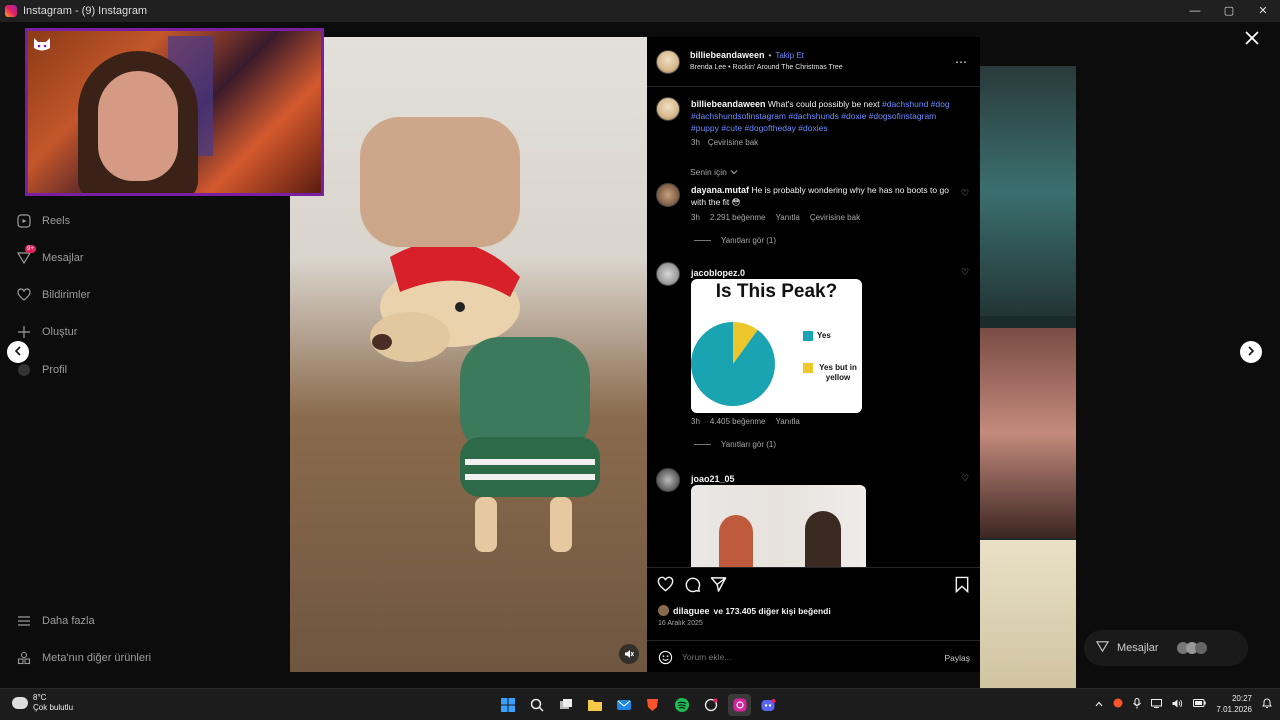 The height and width of the screenshot is (720, 1280). I want to click on legend-label: Yes but in yellow, so click(838, 372).